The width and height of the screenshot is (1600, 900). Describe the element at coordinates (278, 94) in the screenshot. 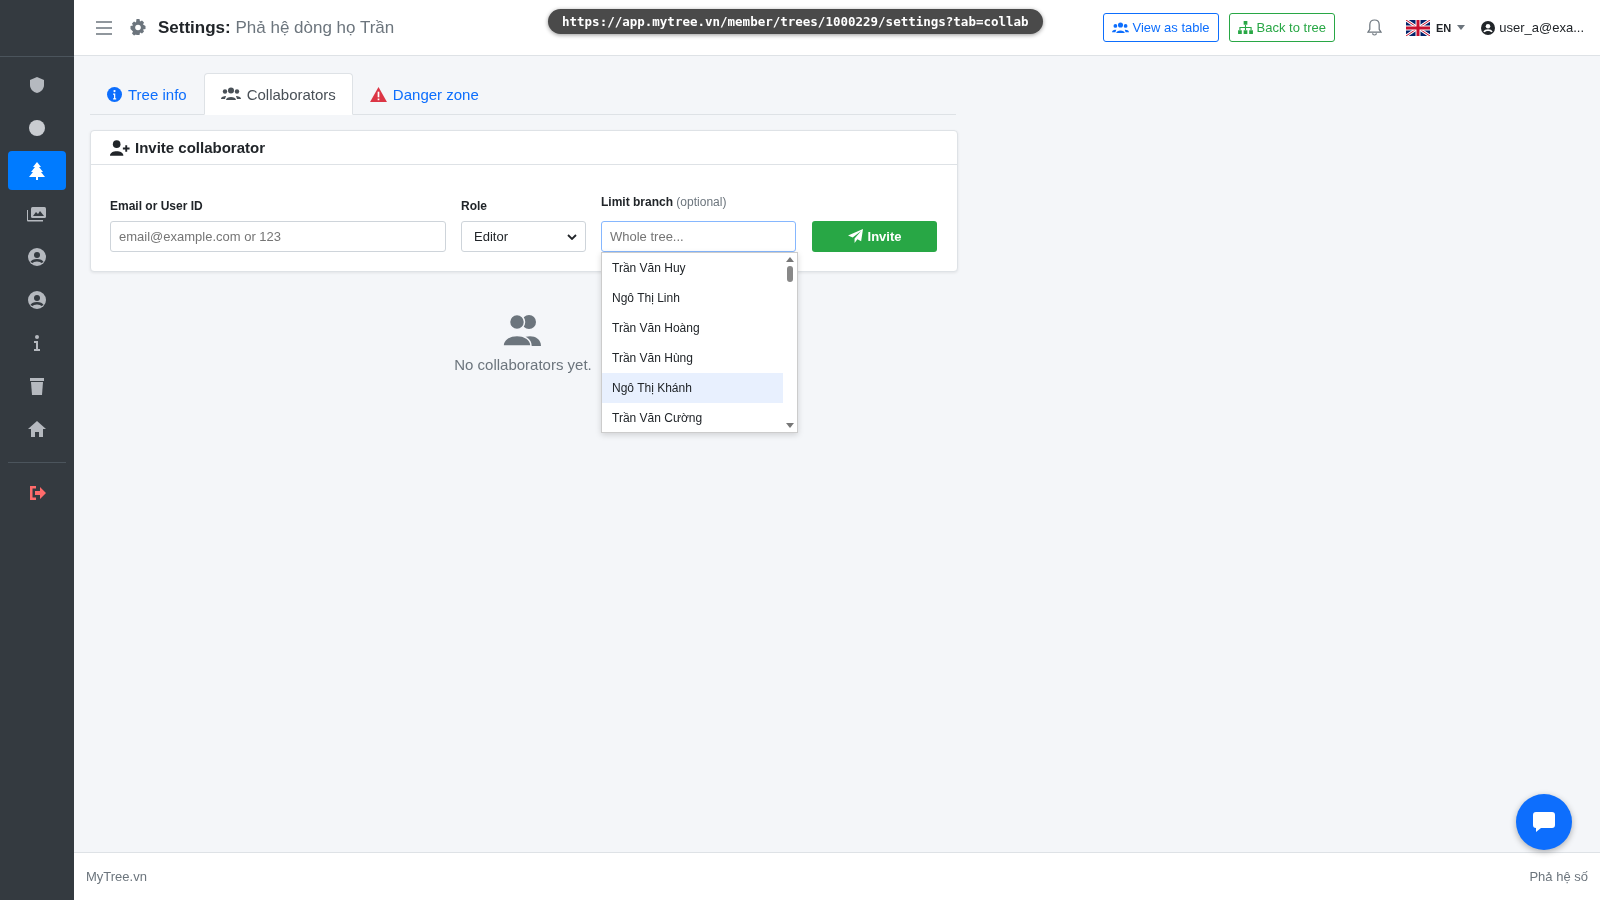

I see `tab: Collaborators` at that location.